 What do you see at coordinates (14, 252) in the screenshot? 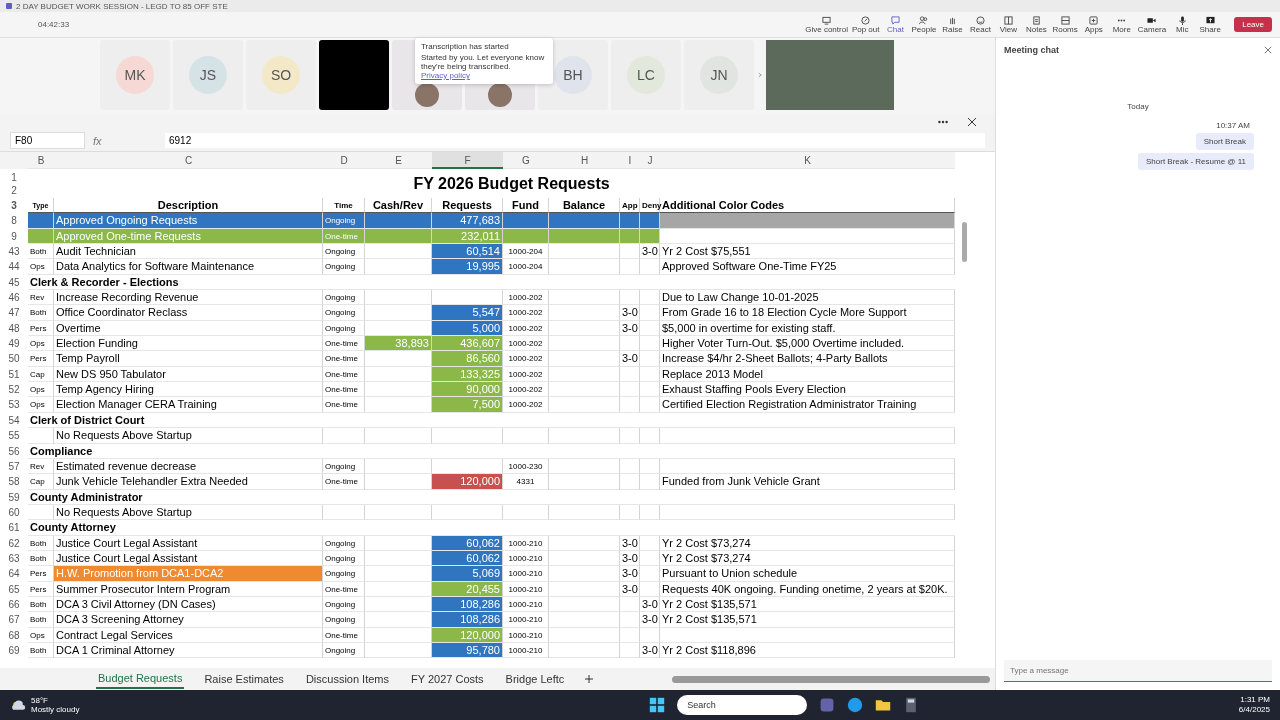
I see `row-number: 43` at bounding box center [14, 252].